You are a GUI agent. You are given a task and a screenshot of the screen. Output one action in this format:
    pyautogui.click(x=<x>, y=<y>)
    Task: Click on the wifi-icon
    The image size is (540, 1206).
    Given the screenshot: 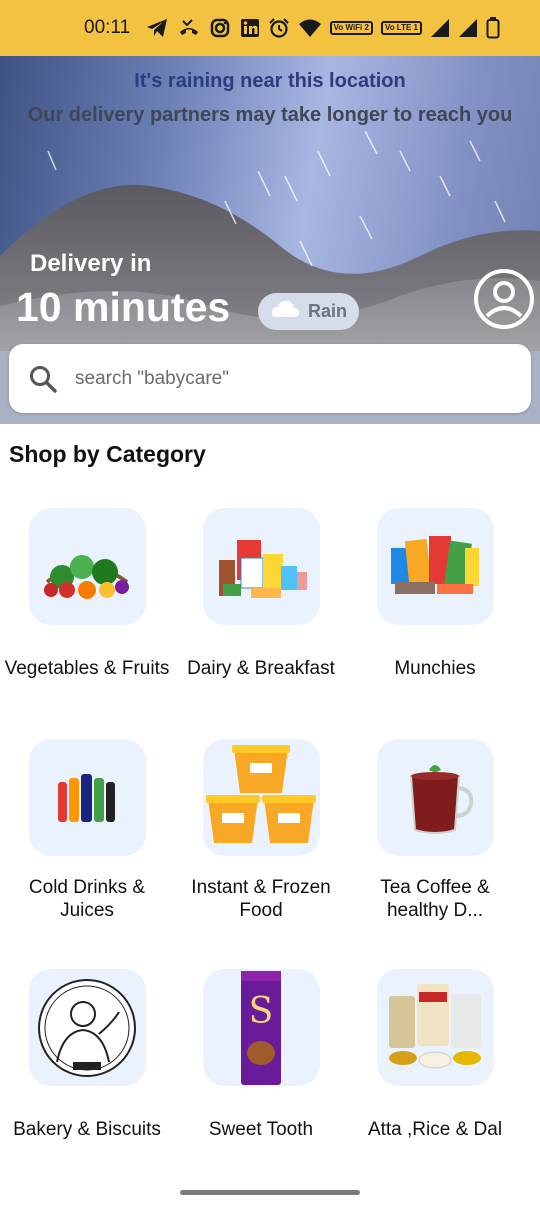 What is the action you would take?
    pyautogui.click(x=310, y=28)
    